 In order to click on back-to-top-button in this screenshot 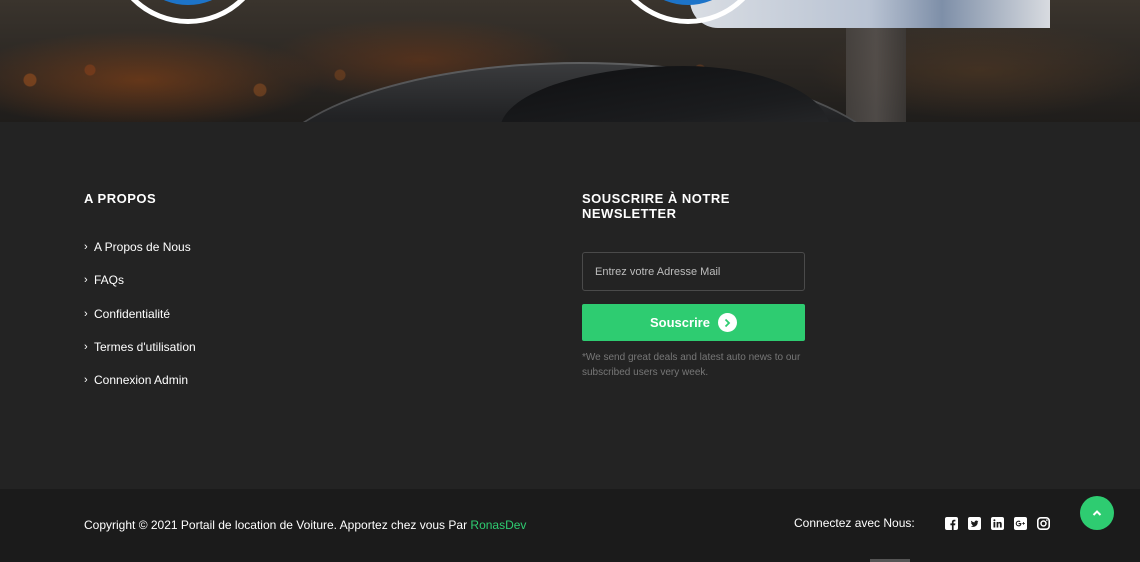, I will do `click(1097, 513)`.